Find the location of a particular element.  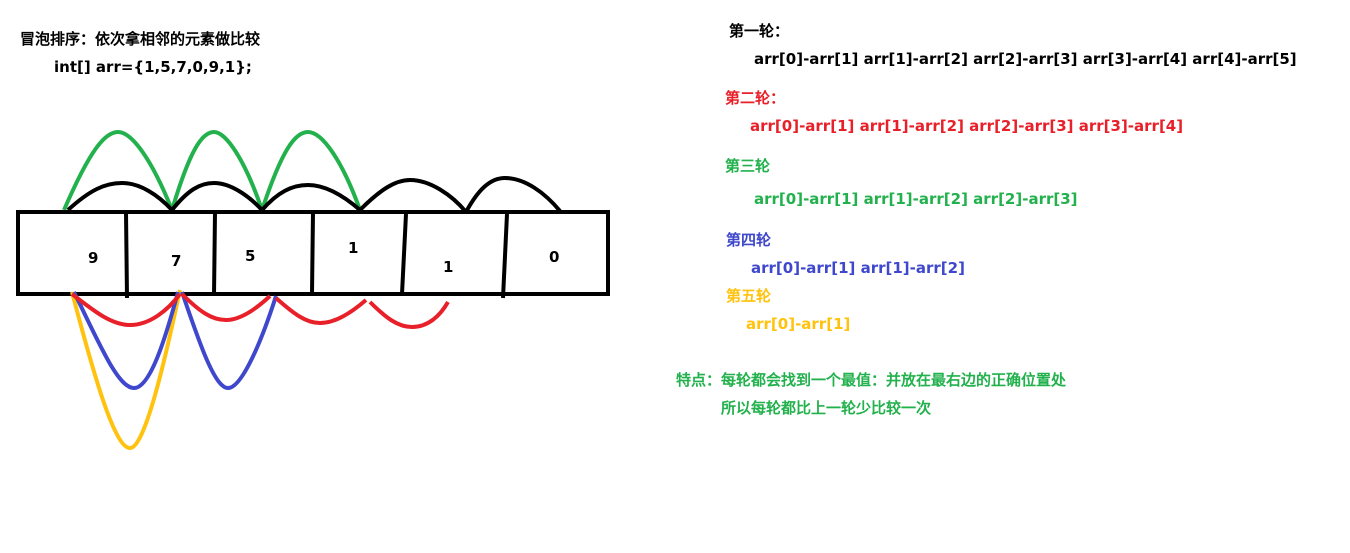

array-cell-1: 7 is located at coordinates (176, 261).